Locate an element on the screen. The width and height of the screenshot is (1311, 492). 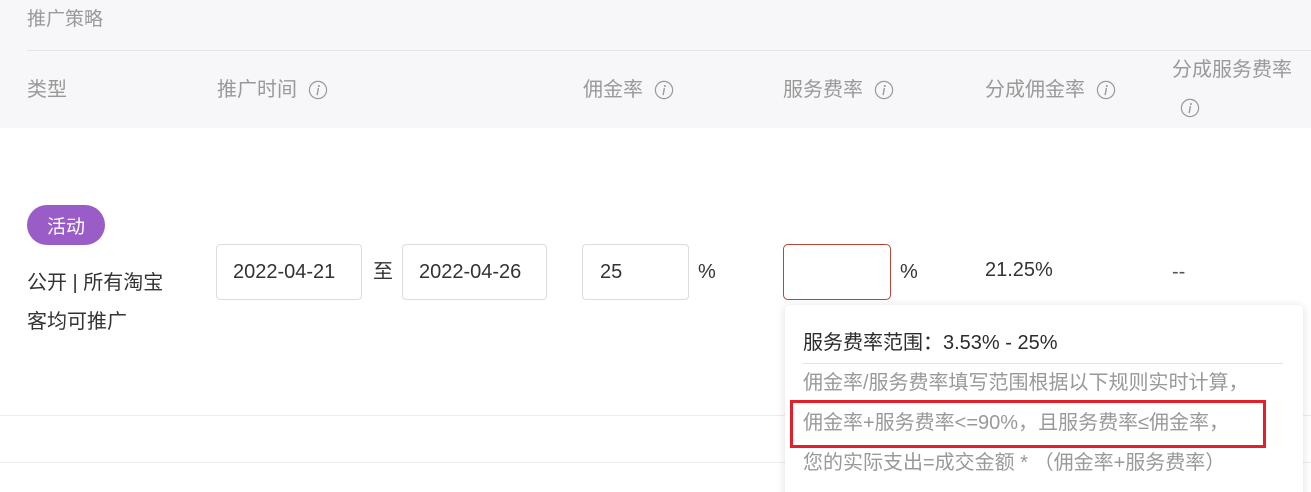
service-rate-input is located at coordinates (837, 272).